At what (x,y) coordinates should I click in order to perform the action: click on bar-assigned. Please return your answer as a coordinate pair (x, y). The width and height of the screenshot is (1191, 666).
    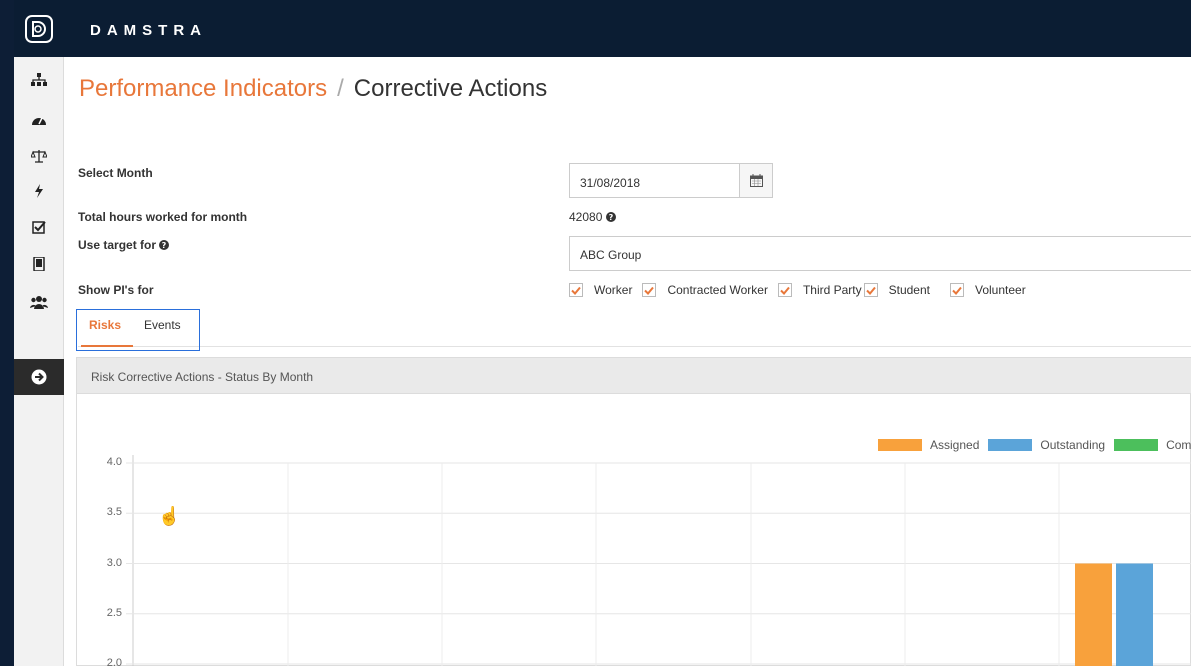
    Looking at the image, I should click on (1093, 614).